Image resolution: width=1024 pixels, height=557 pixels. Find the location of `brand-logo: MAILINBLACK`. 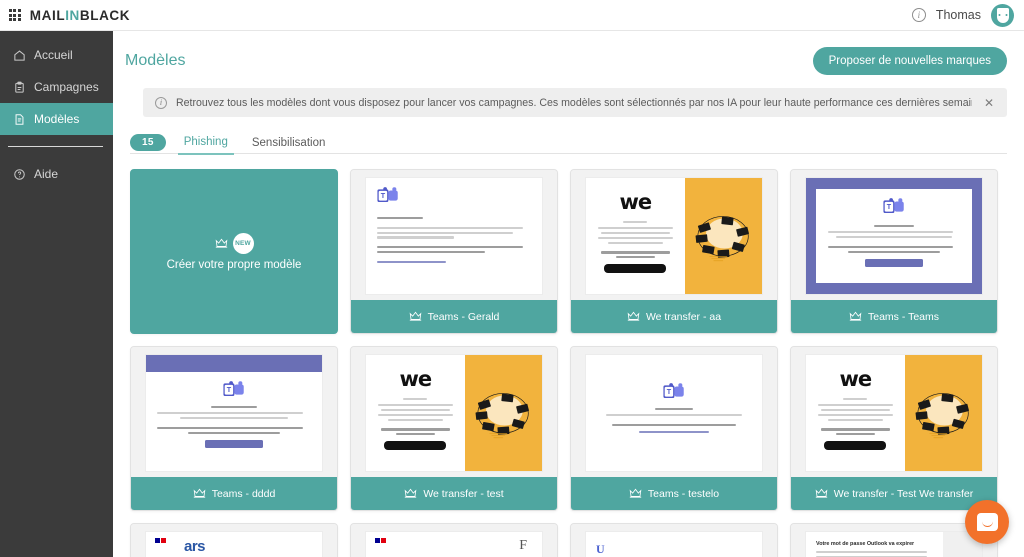

brand-logo: MAILINBLACK is located at coordinates (65, 15).